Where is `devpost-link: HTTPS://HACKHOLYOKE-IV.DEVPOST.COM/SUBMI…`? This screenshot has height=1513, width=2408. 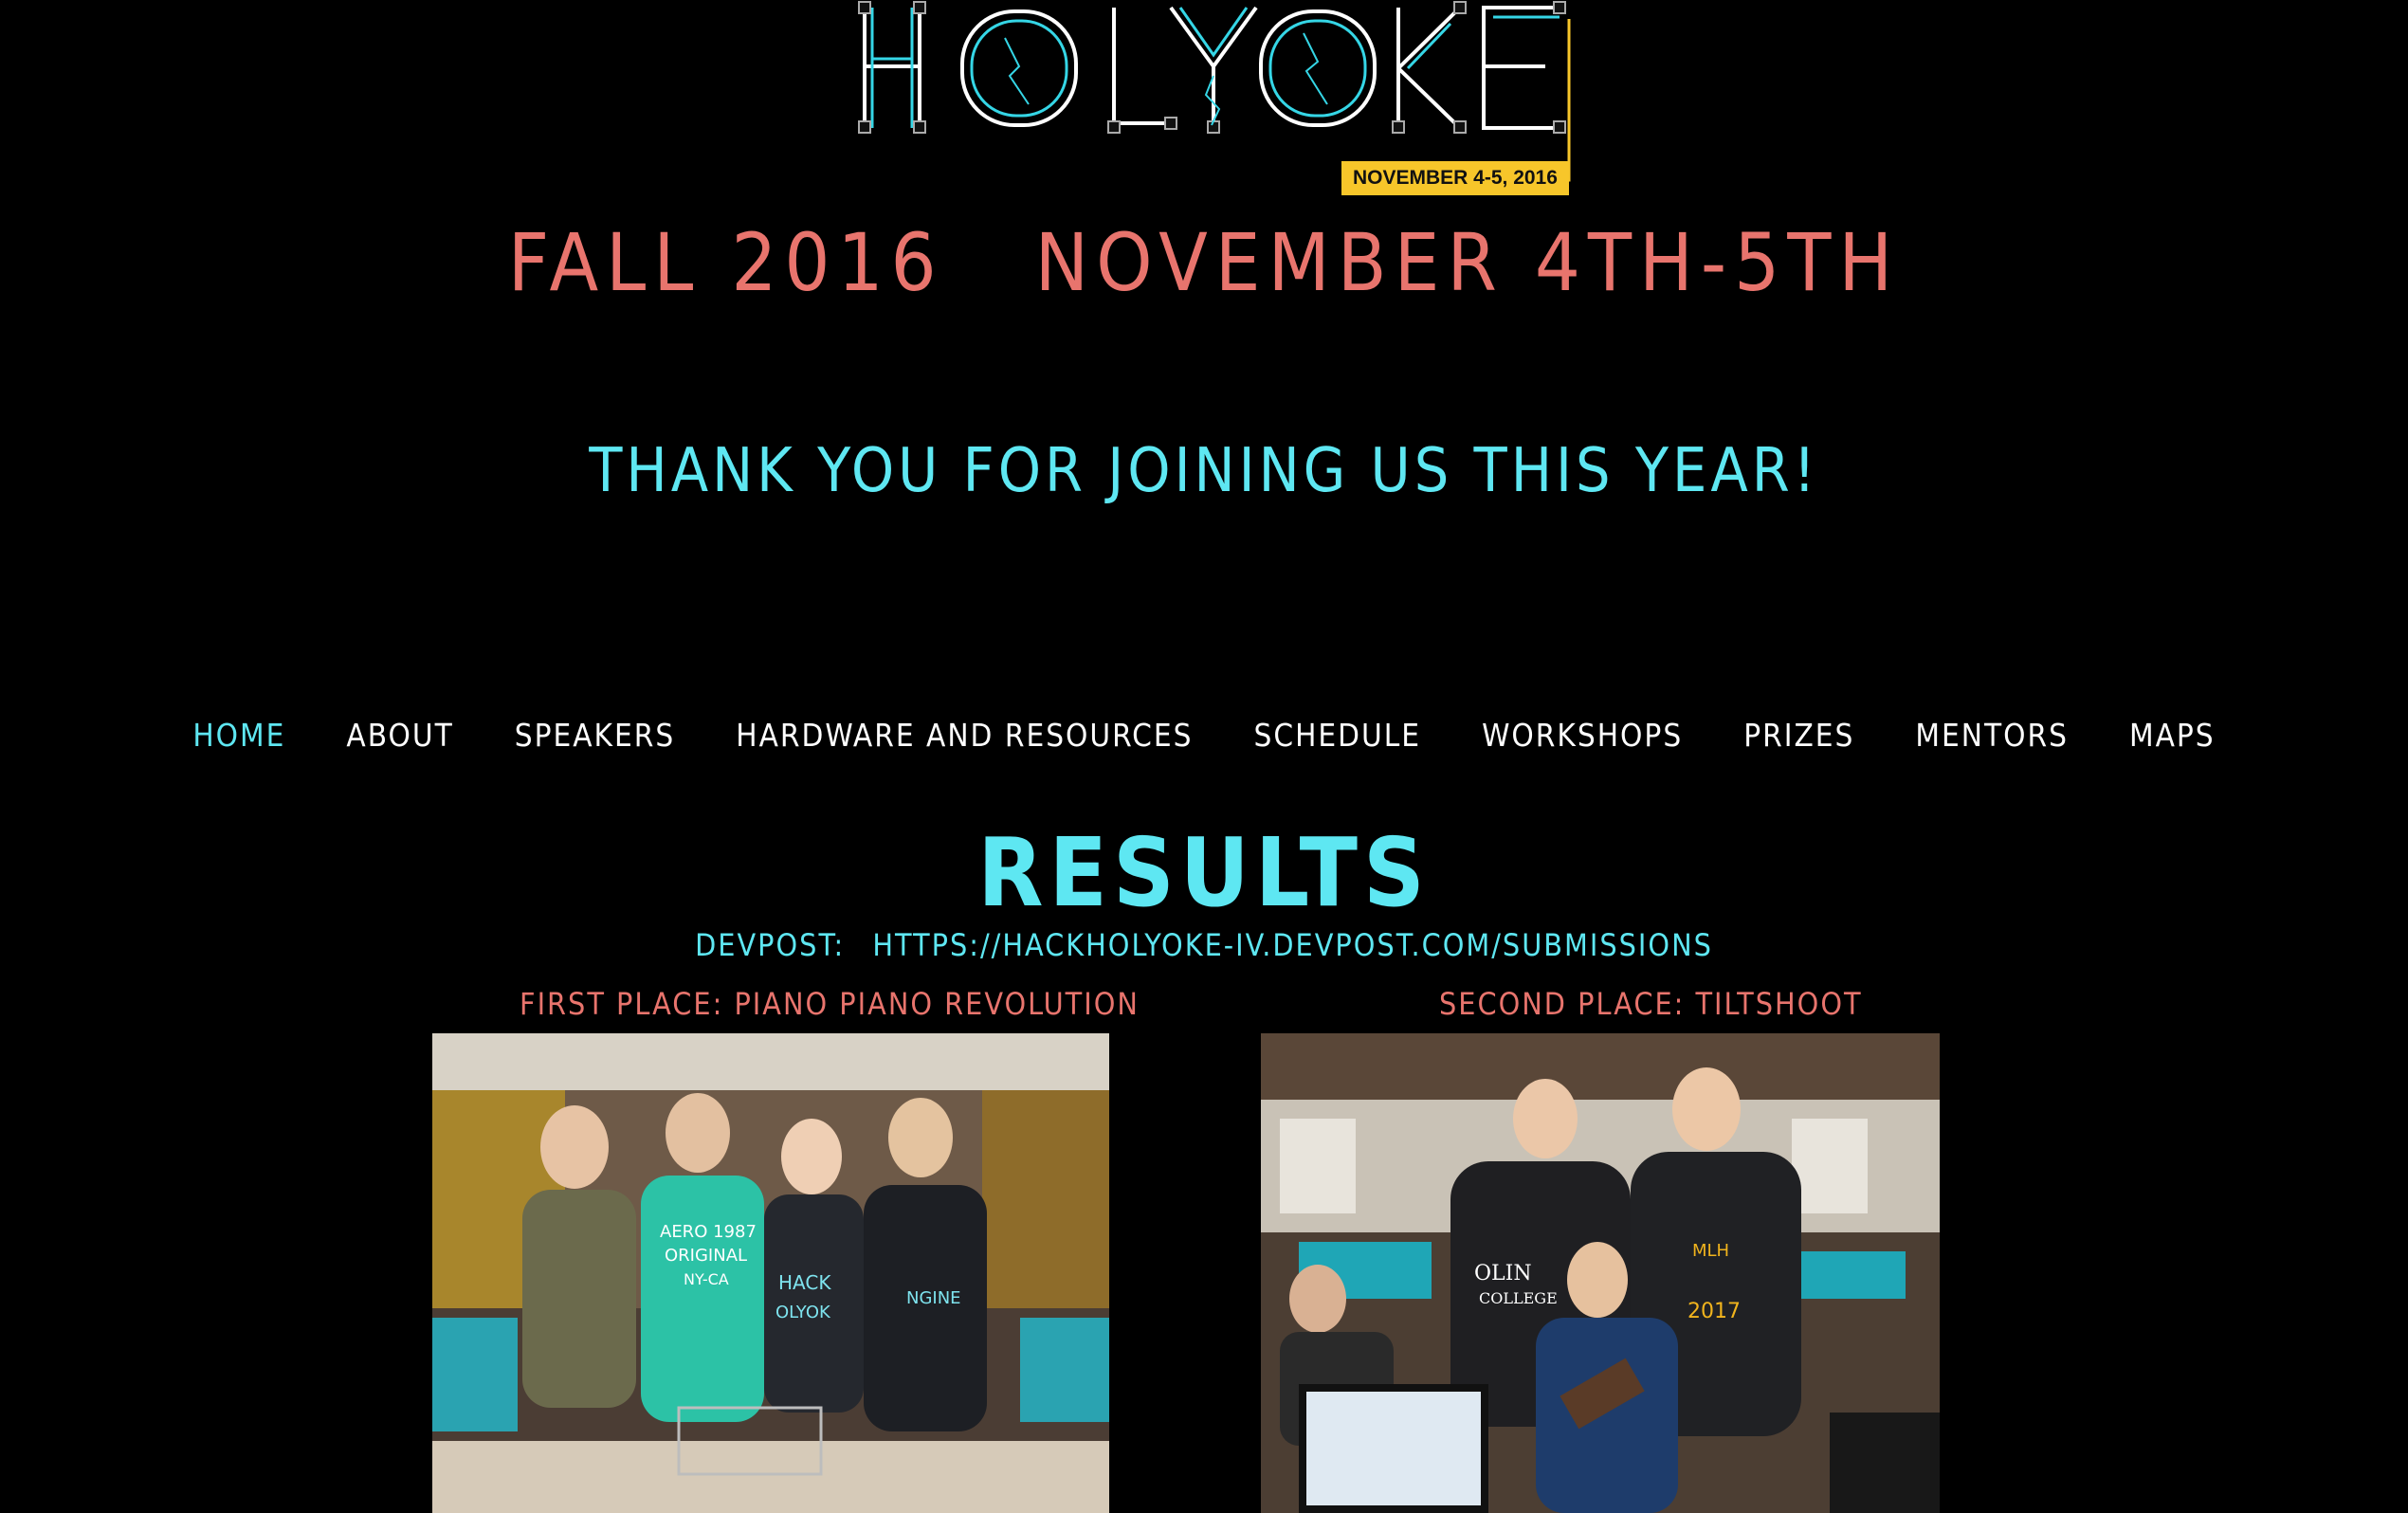 devpost-link: HTTPS://HACKHOLYOKE-IV.DEVPOST.COM/SUBMI… is located at coordinates (1292, 945).